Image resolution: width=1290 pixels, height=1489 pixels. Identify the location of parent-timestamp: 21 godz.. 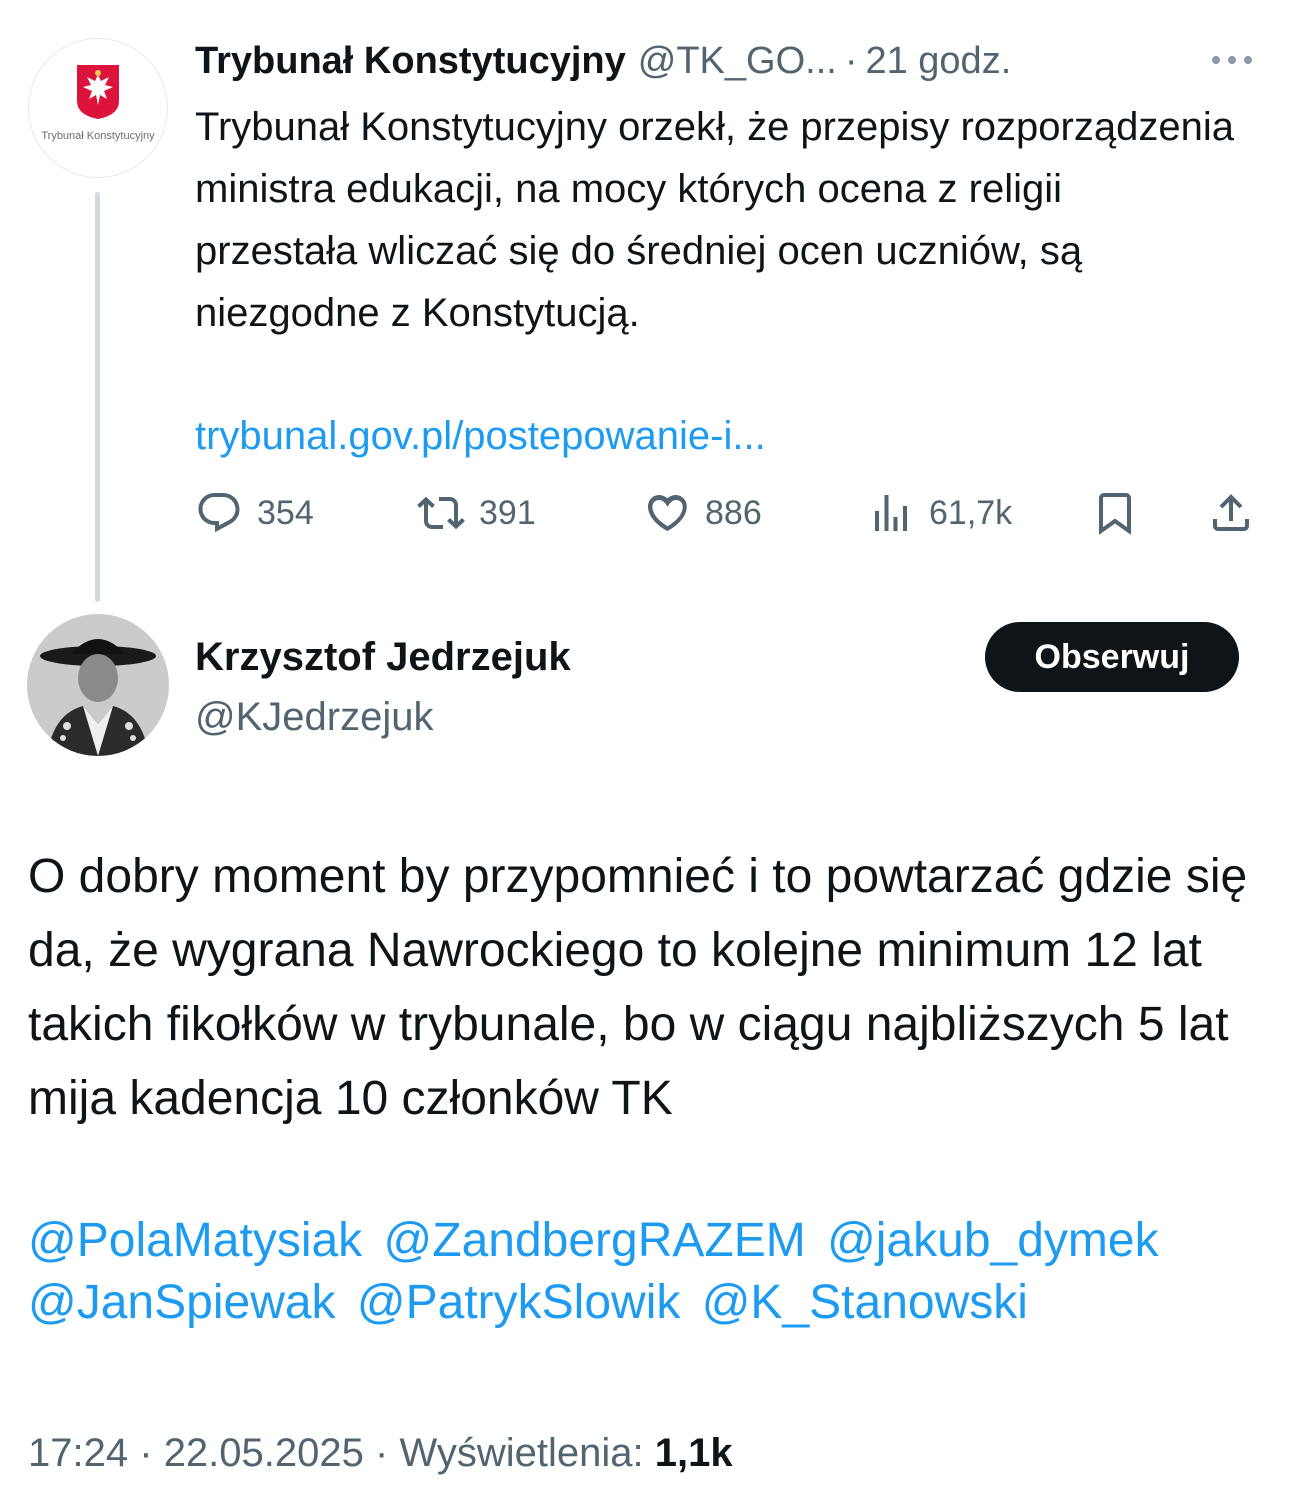
(938, 61).